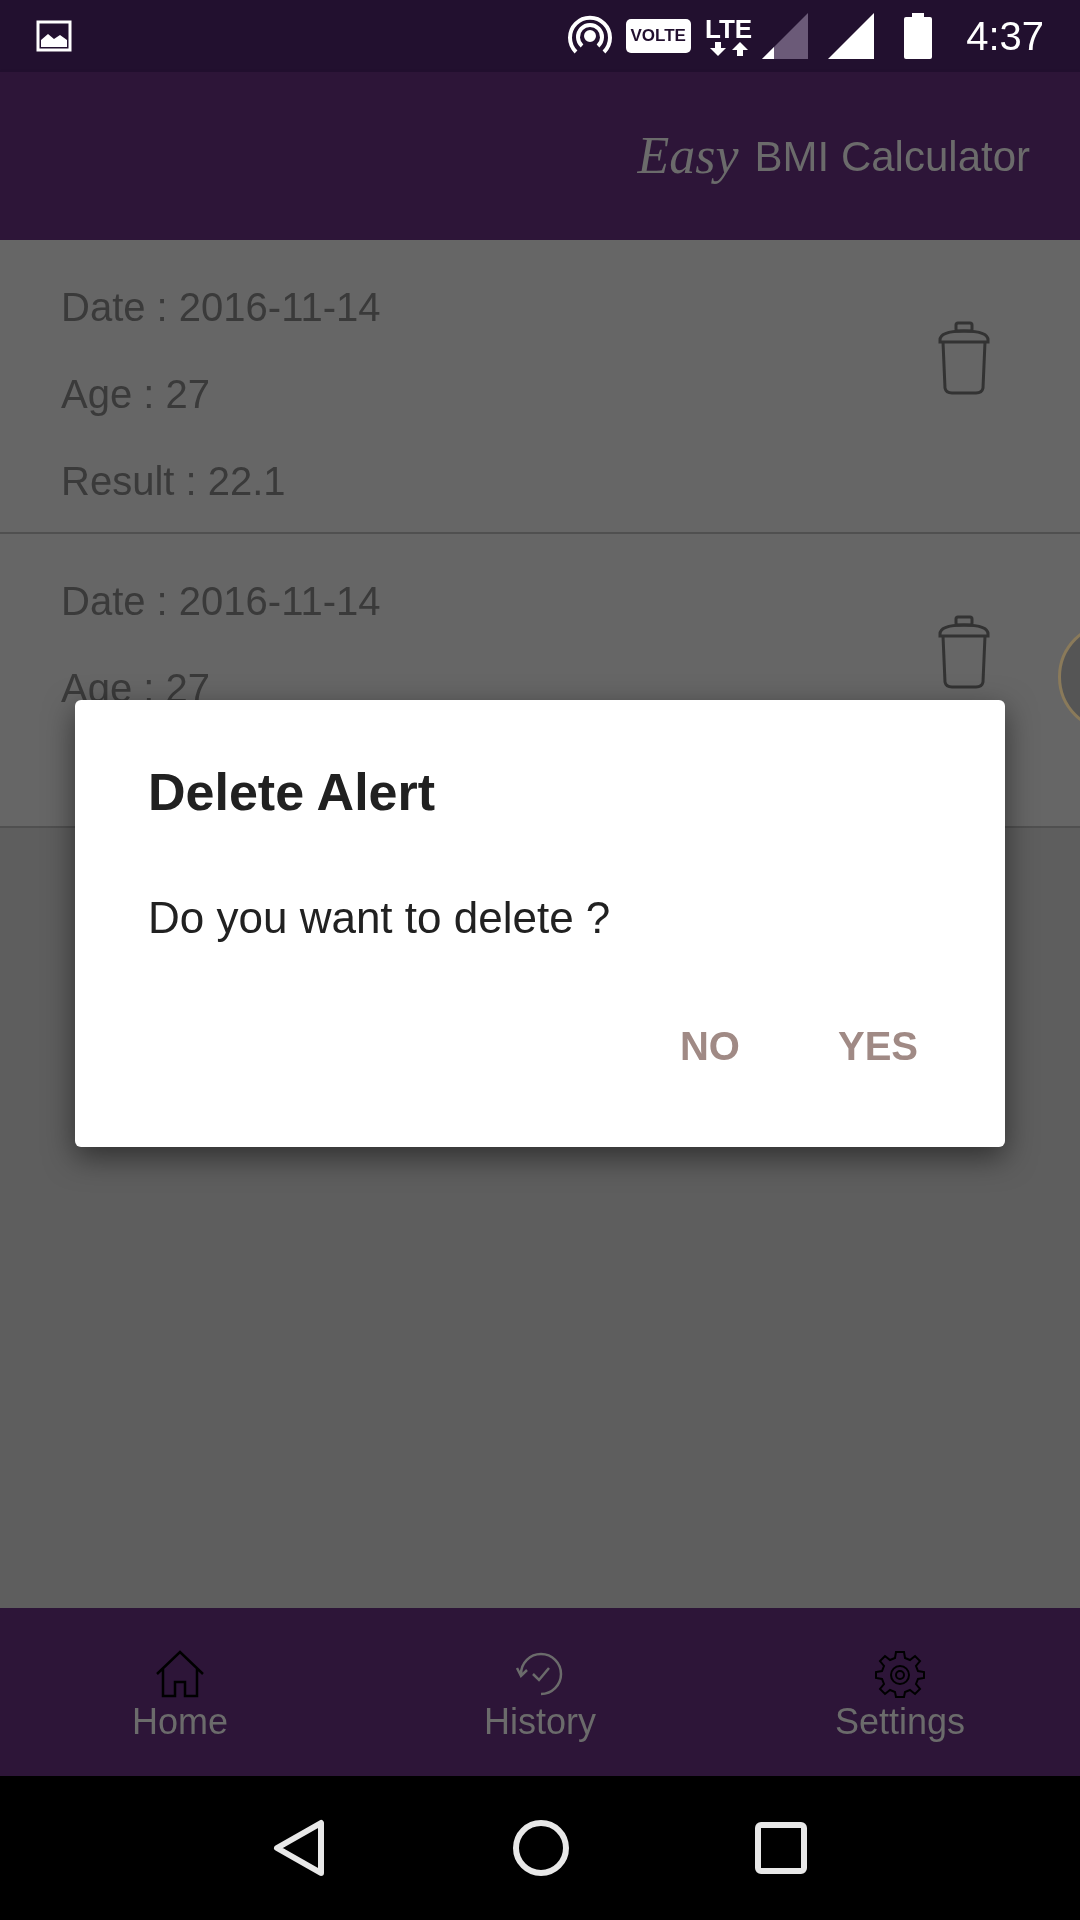  What do you see at coordinates (180, 1674) in the screenshot?
I see `home-icon` at bounding box center [180, 1674].